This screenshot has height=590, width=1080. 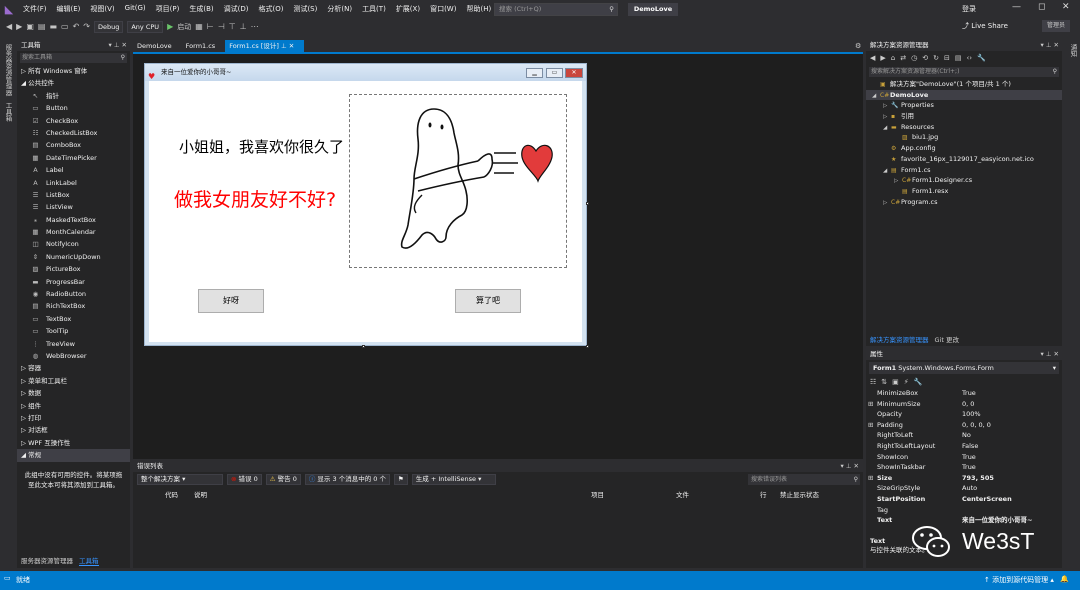 What do you see at coordinates (970, 446) in the screenshot?
I see `property-value: False` at bounding box center [970, 446].